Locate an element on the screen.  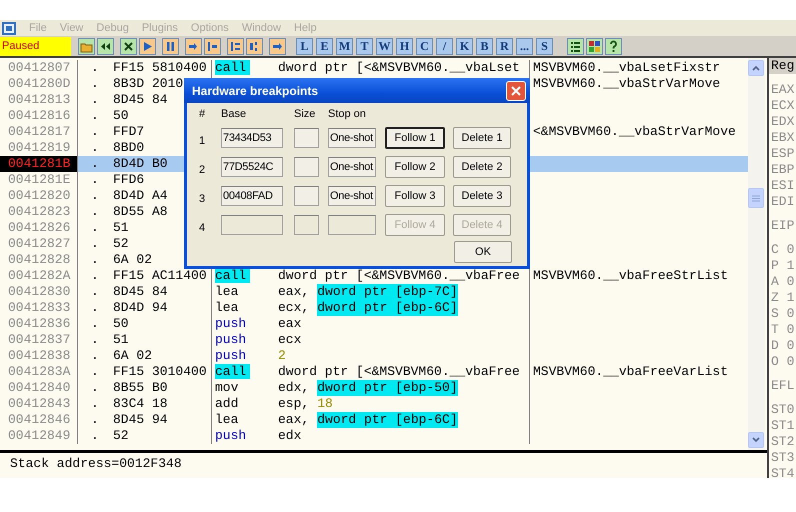
hex-cell: 8D4D B0 is located at coordinates (140, 164).